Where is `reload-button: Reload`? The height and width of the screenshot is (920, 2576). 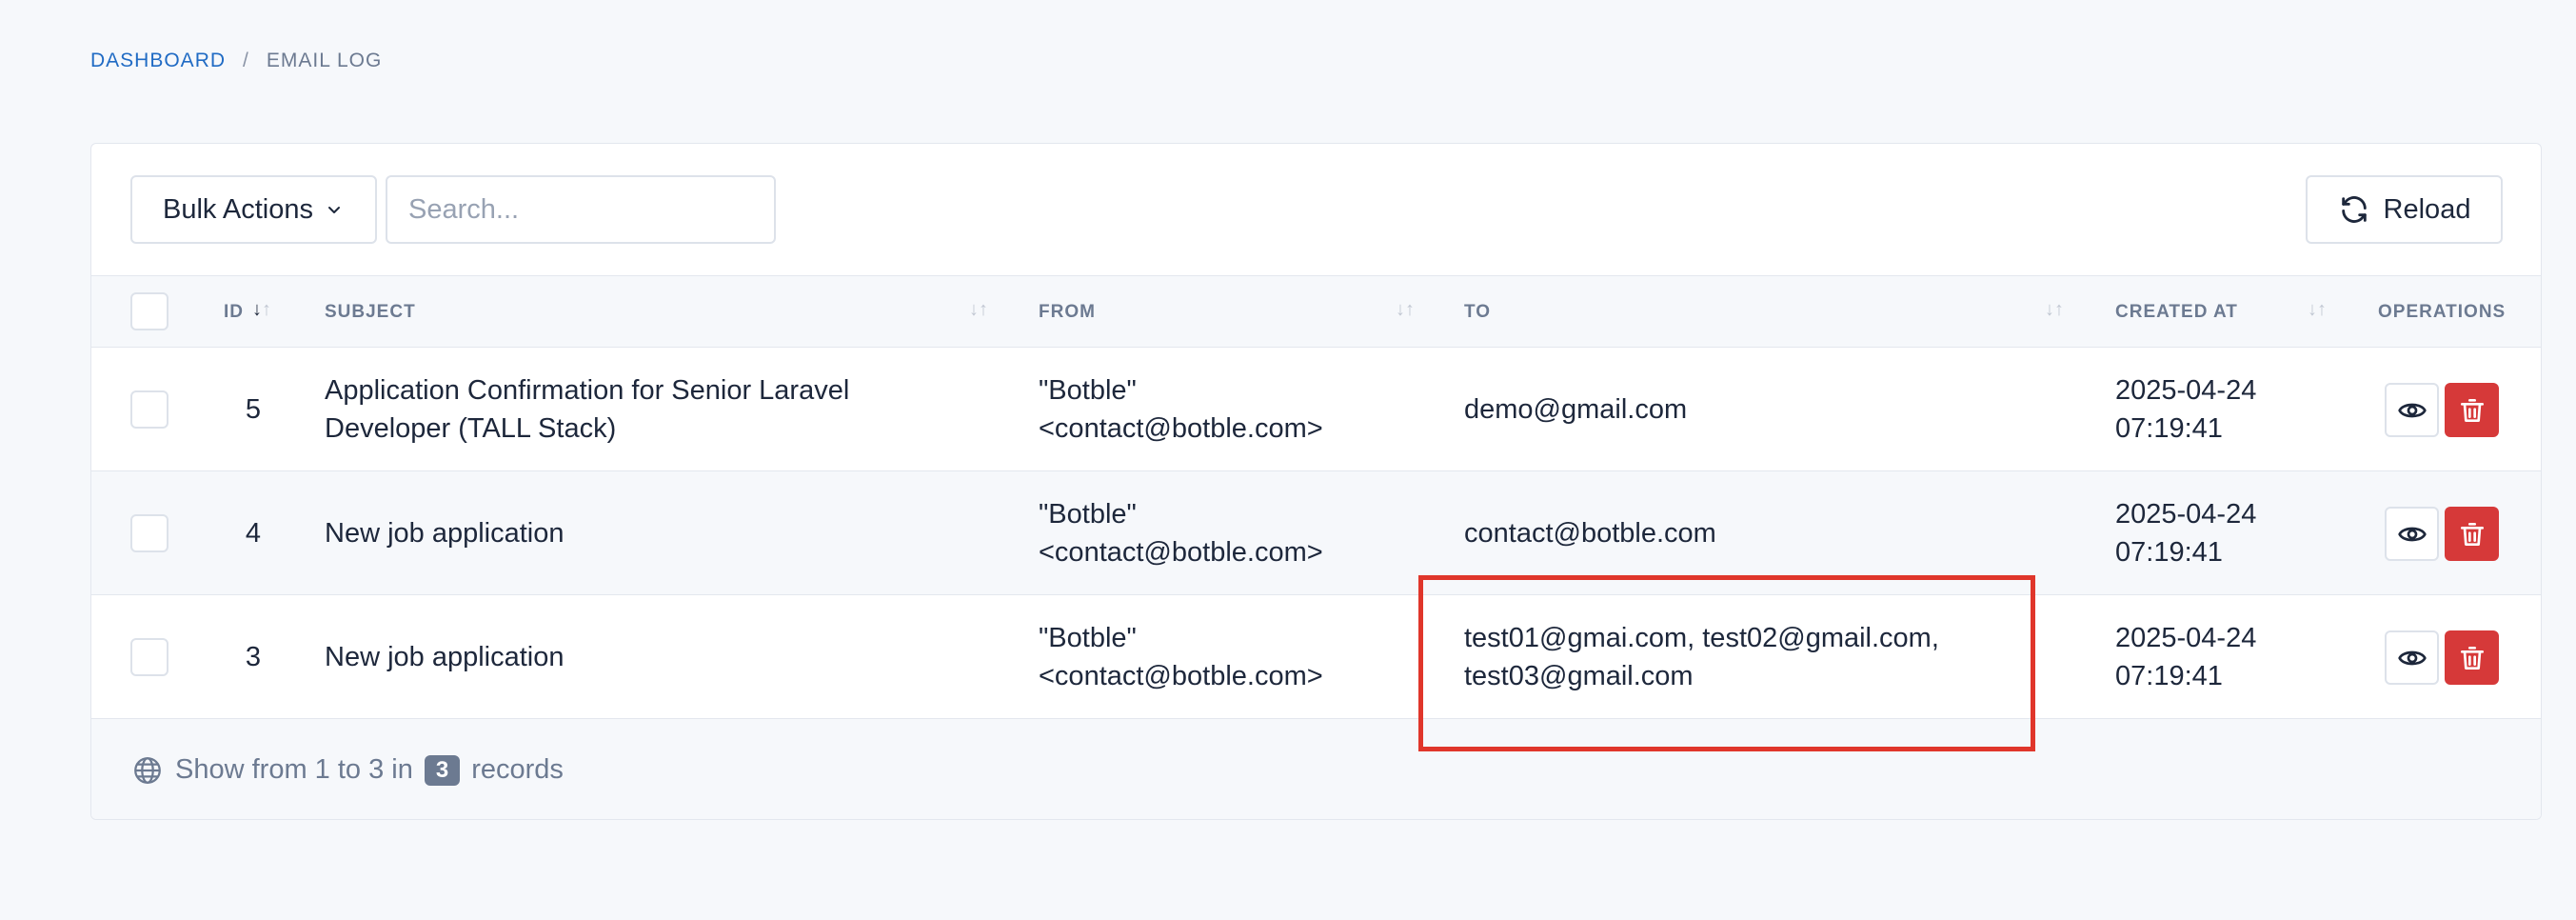 reload-button: Reload is located at coordinates (2404, 209).